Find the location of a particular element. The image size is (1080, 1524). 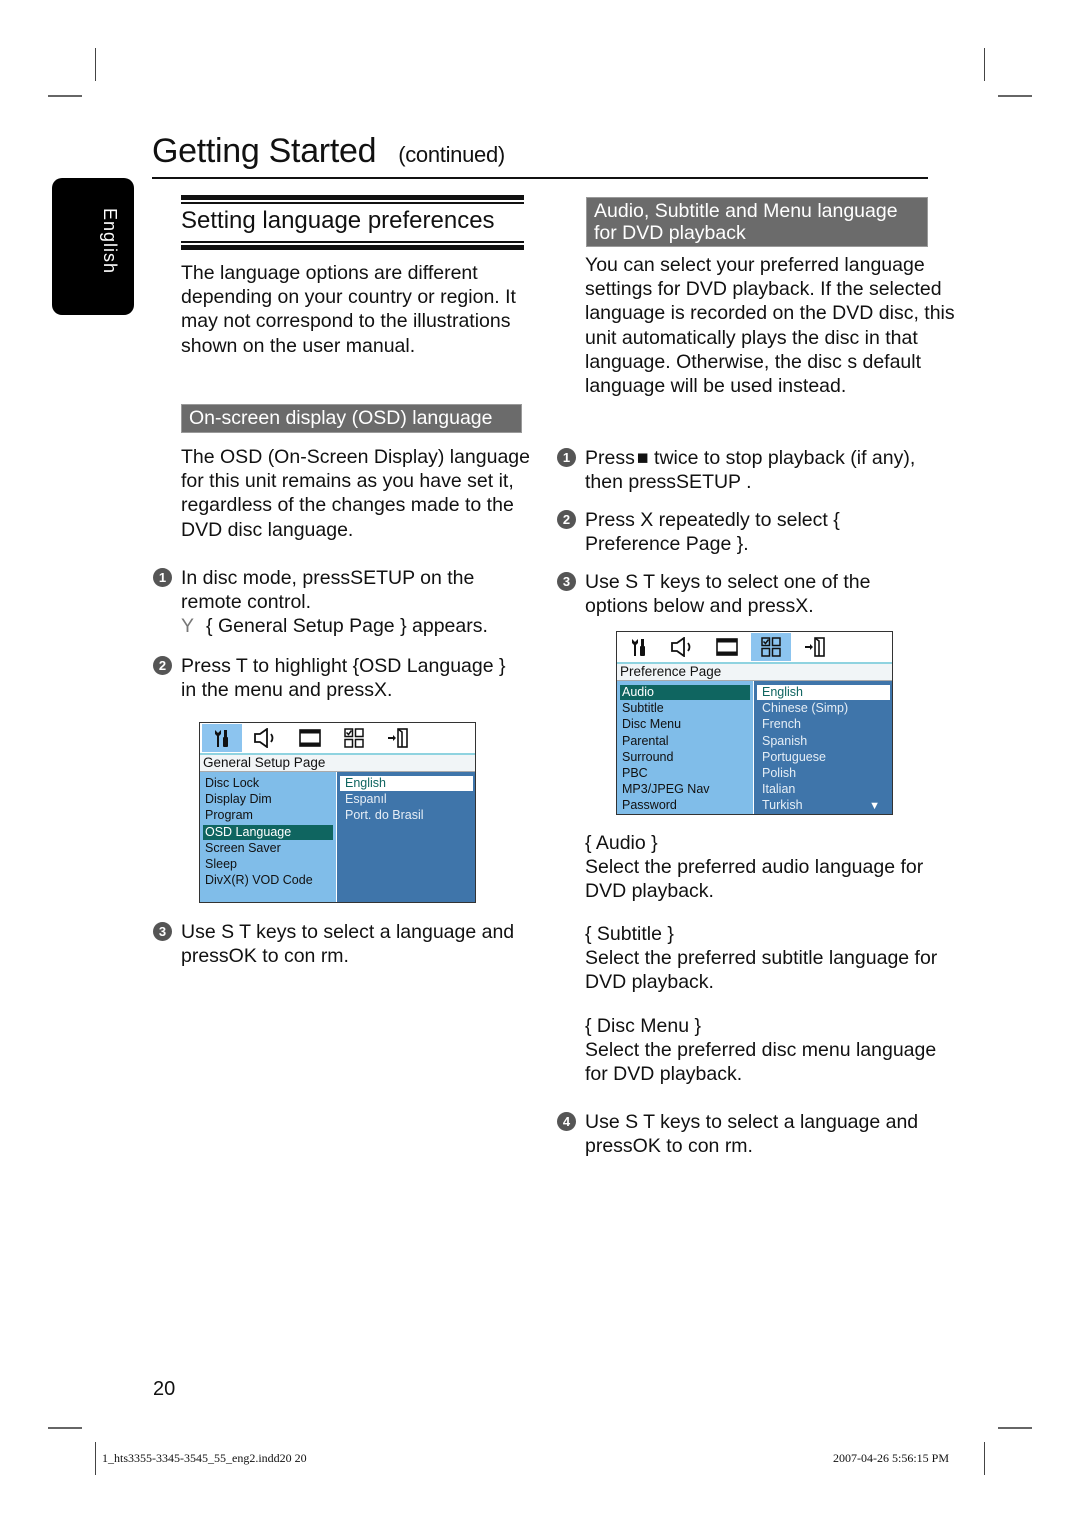

menu-item: Audio is located at coordinates (685, 692).